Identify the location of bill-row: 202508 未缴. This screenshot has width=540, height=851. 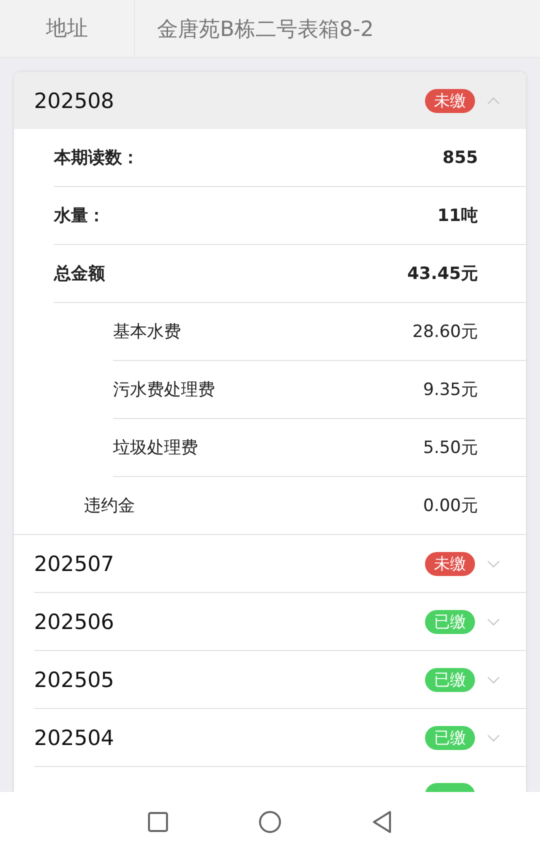
(270, 100).